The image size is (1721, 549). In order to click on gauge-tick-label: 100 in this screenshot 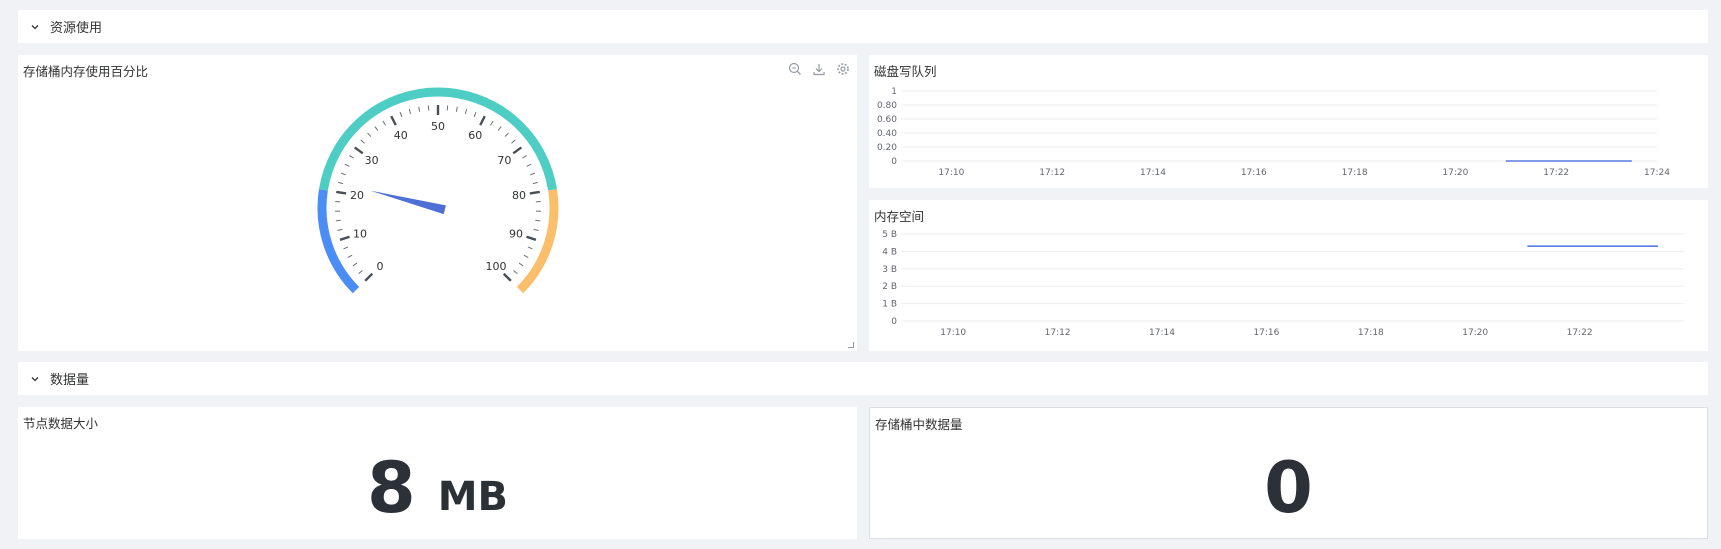, I will do `click(495, 266)`.